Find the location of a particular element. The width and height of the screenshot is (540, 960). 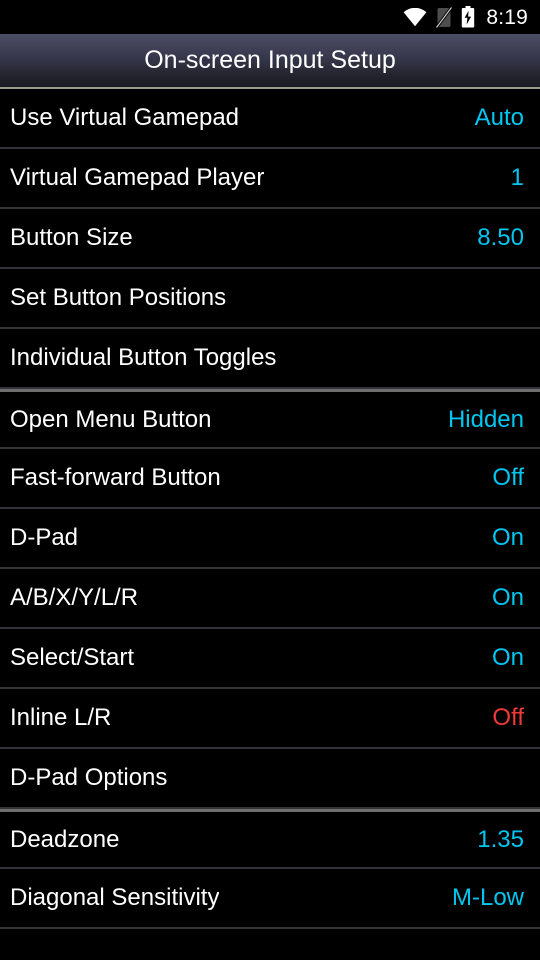

list-item-label: Open Menu Button is located at coordinates (111, 419).